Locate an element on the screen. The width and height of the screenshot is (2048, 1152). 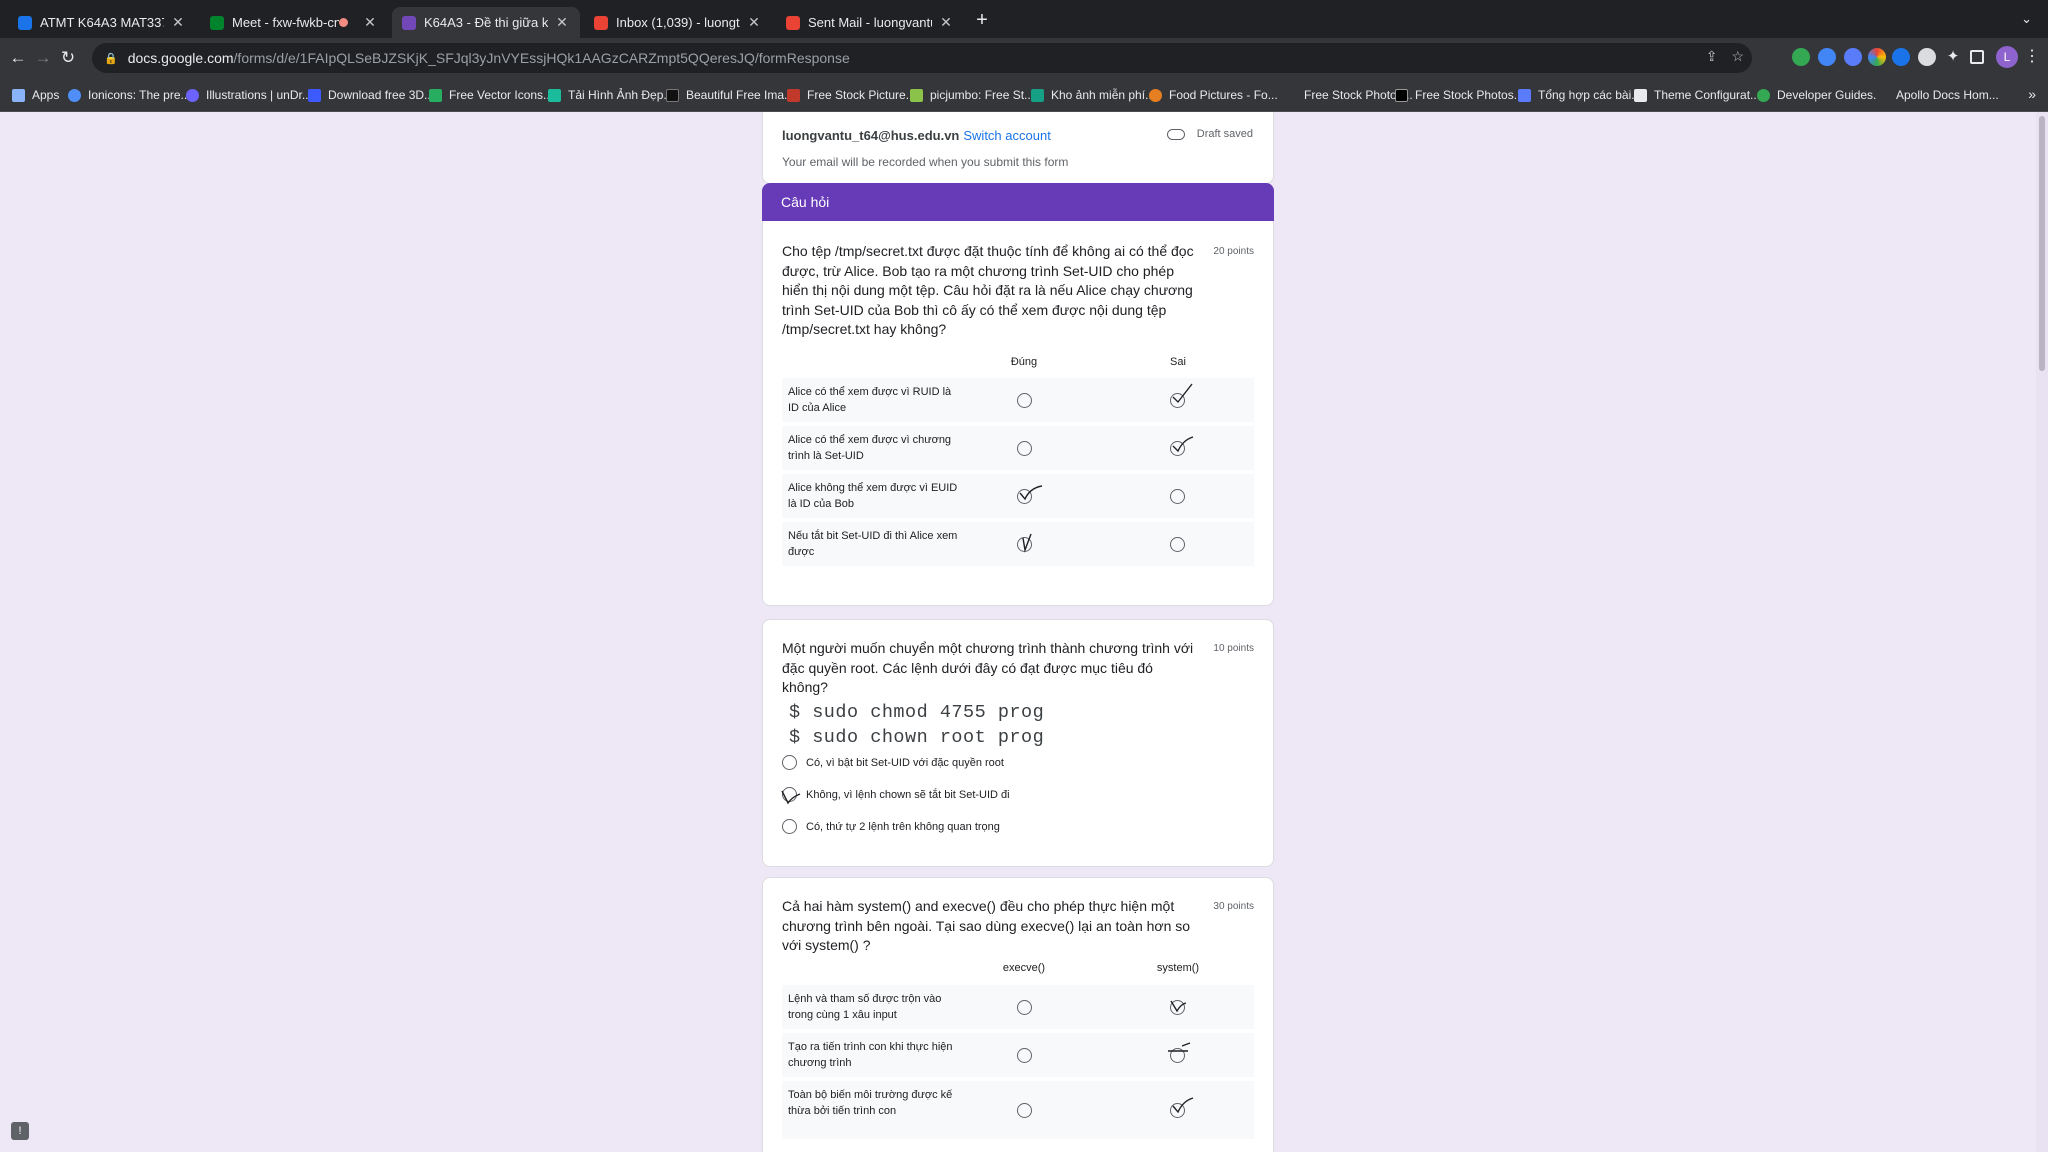
extension-translate-icon is located at coordinates (1827, 57).